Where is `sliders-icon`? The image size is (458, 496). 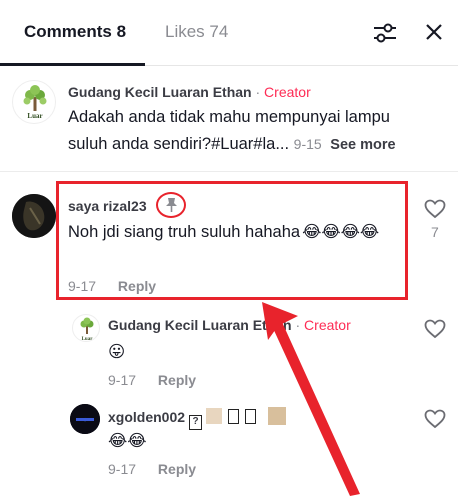 sliders-icon is located at coordinates (385, 33).